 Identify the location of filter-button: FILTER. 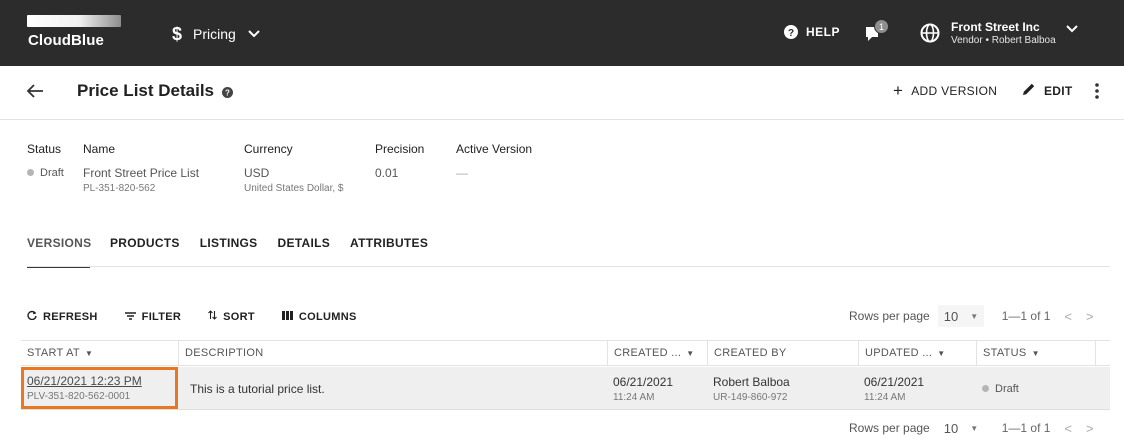
(152, 317).